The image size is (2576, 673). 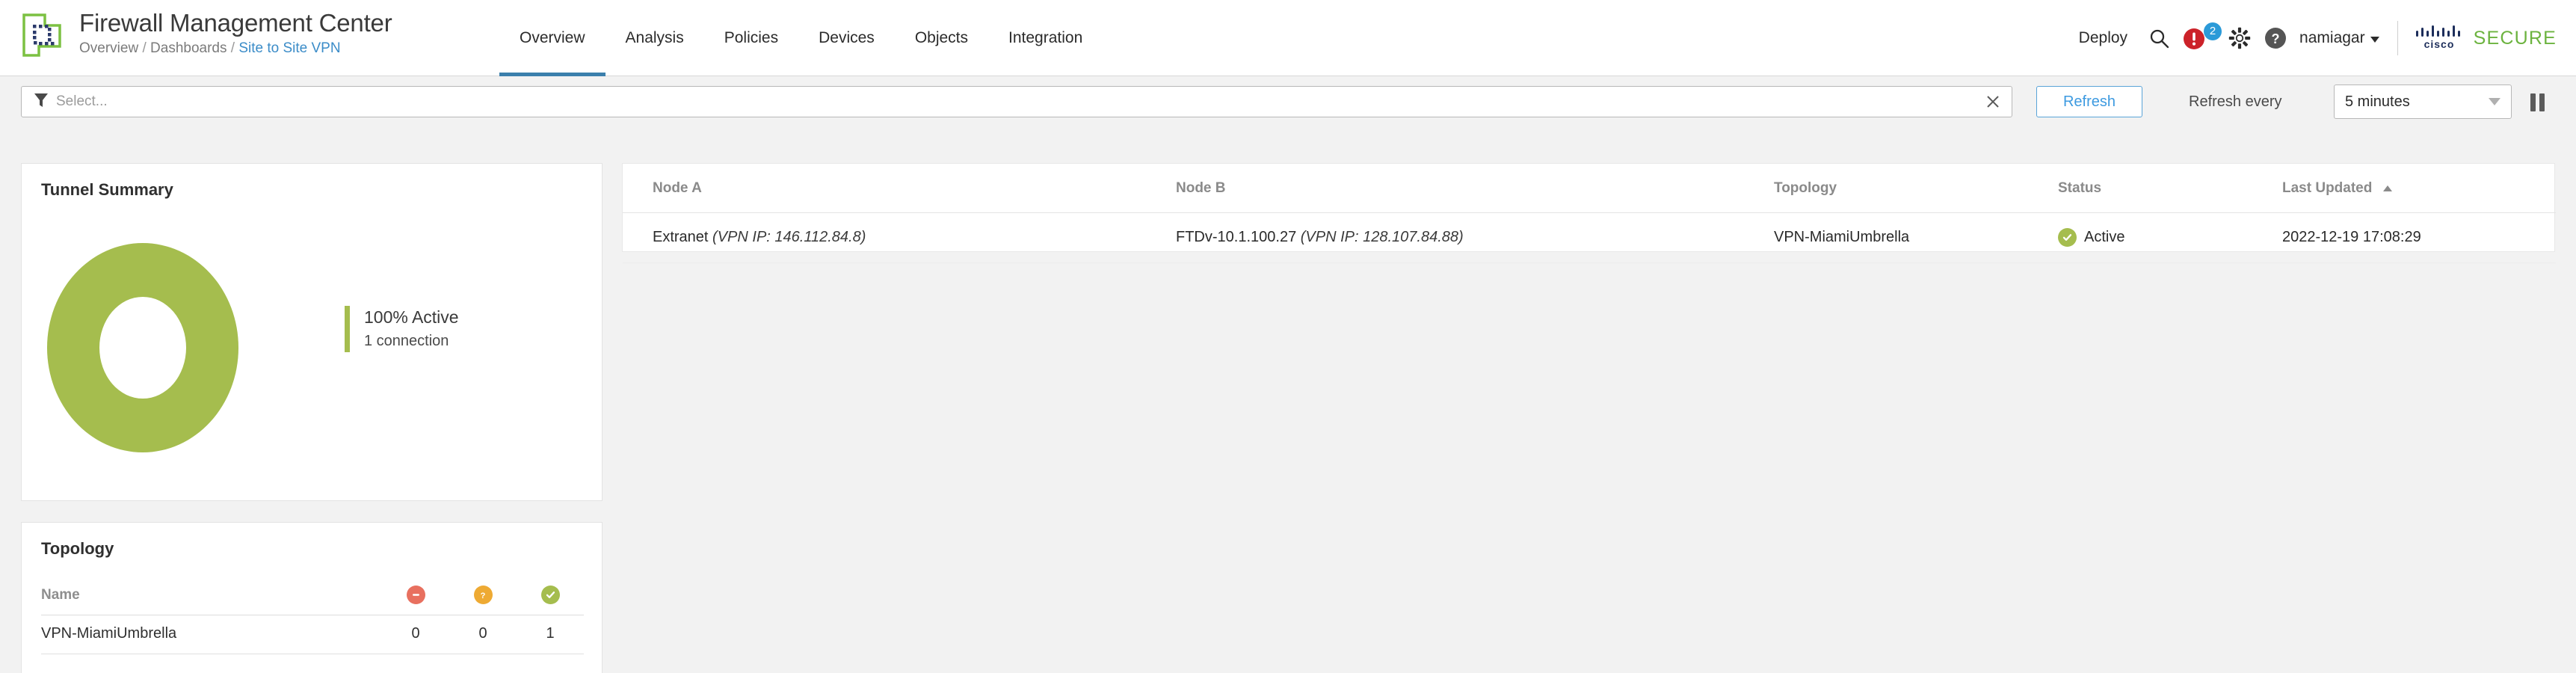 I want to click on alert-exclamation-icon, so click(x=2194, y=41).